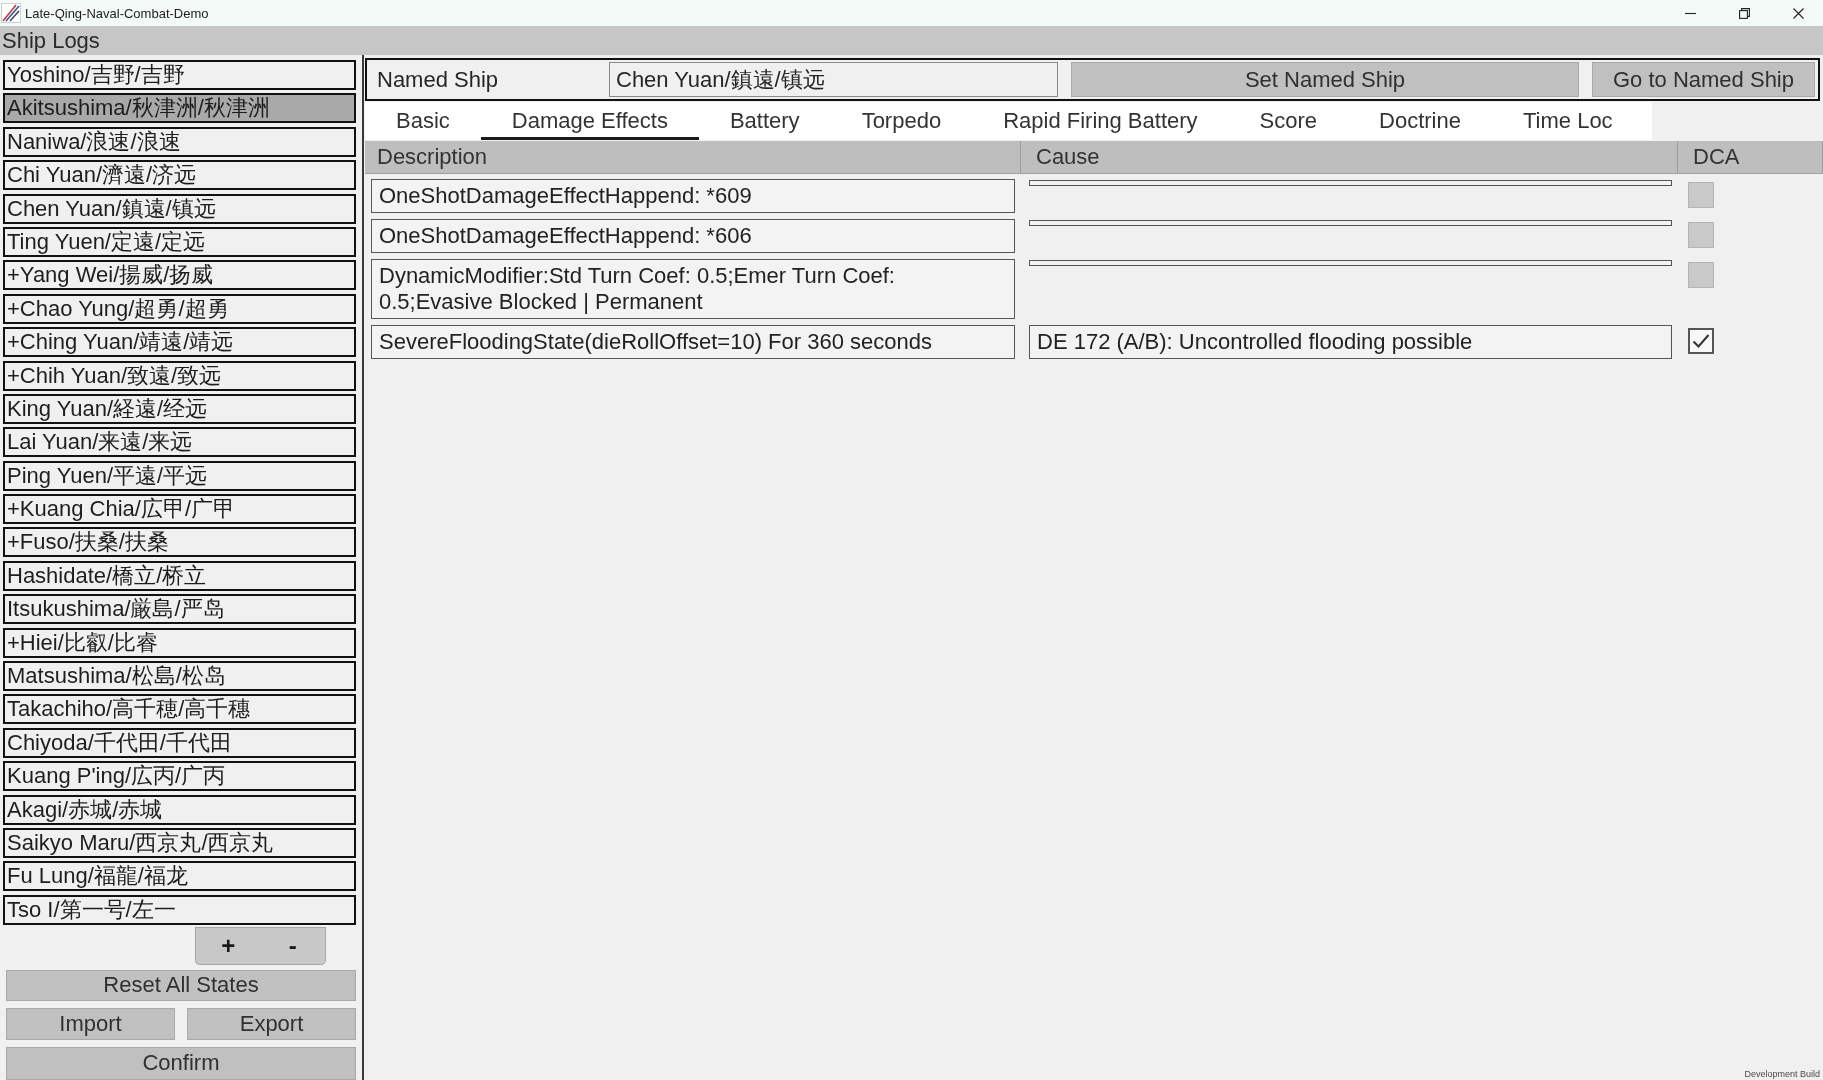 The width and height of the screenshot is (1823, 1080). What do you see at coordinates (693, 157) in the screenshot?
I see `column-header: Description` at bounding box center [693, 157].